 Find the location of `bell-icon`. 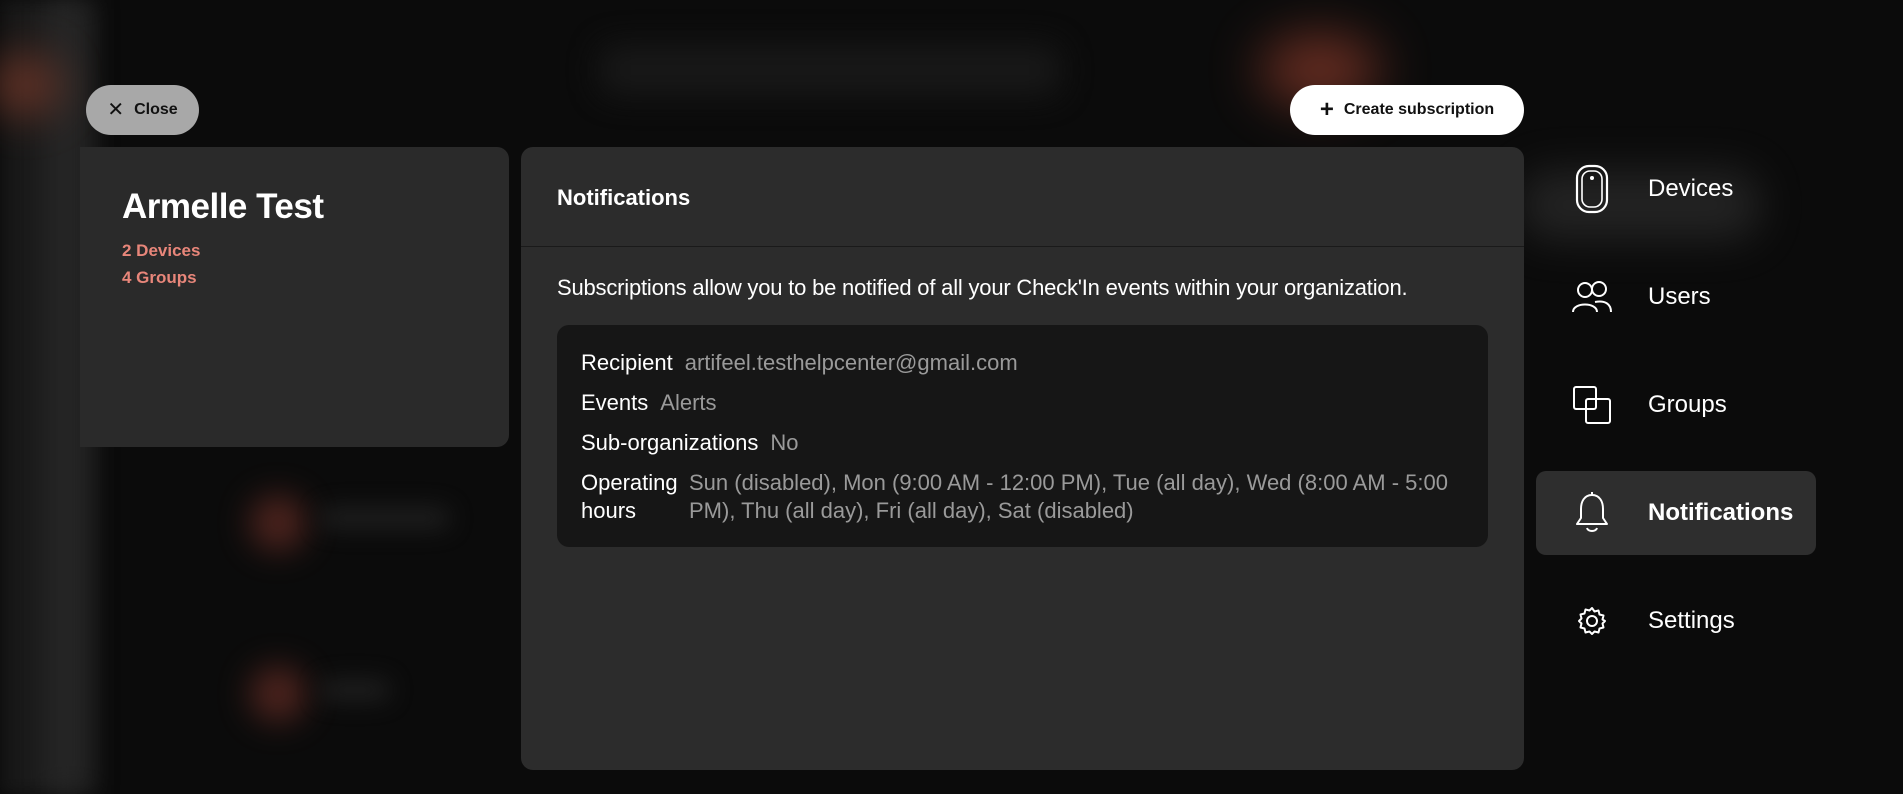

bell-icon is located at coordinates (1592, 513).